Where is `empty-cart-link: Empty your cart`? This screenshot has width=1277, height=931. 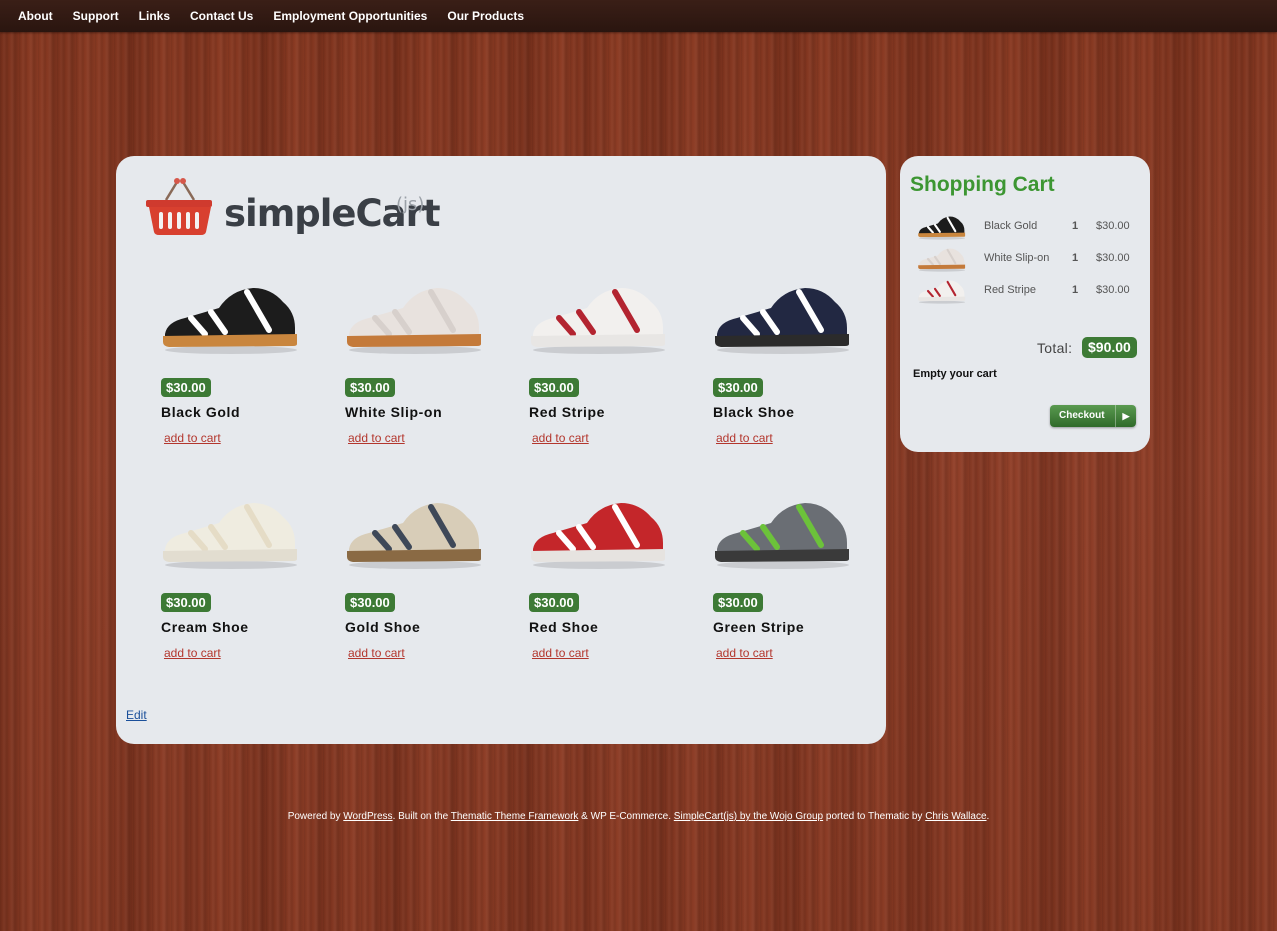
empty-cart-link: Empty your cart is located at coordinates (955, 374).